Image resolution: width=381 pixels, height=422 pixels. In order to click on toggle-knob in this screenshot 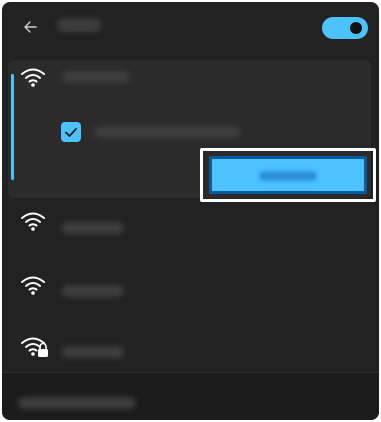, I will do `click(356, 28)`.